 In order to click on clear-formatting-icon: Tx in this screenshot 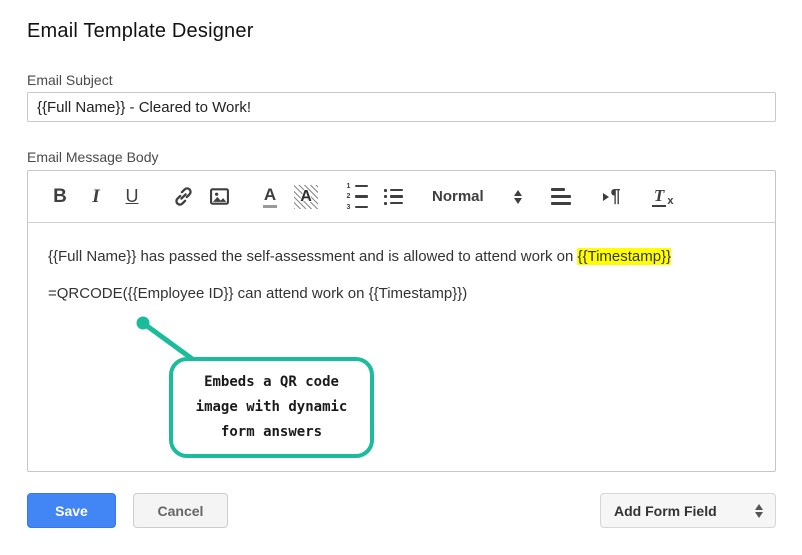, I will do `click(662, 196)`.